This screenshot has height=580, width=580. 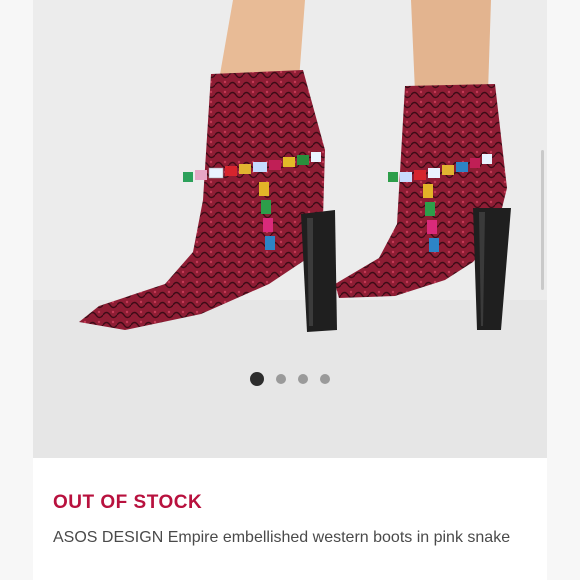 What do you see at coordinates (128, 502) in the screenshot?
I see `stock-status: OUT OF STOCK` at bounding box center [128, 502].